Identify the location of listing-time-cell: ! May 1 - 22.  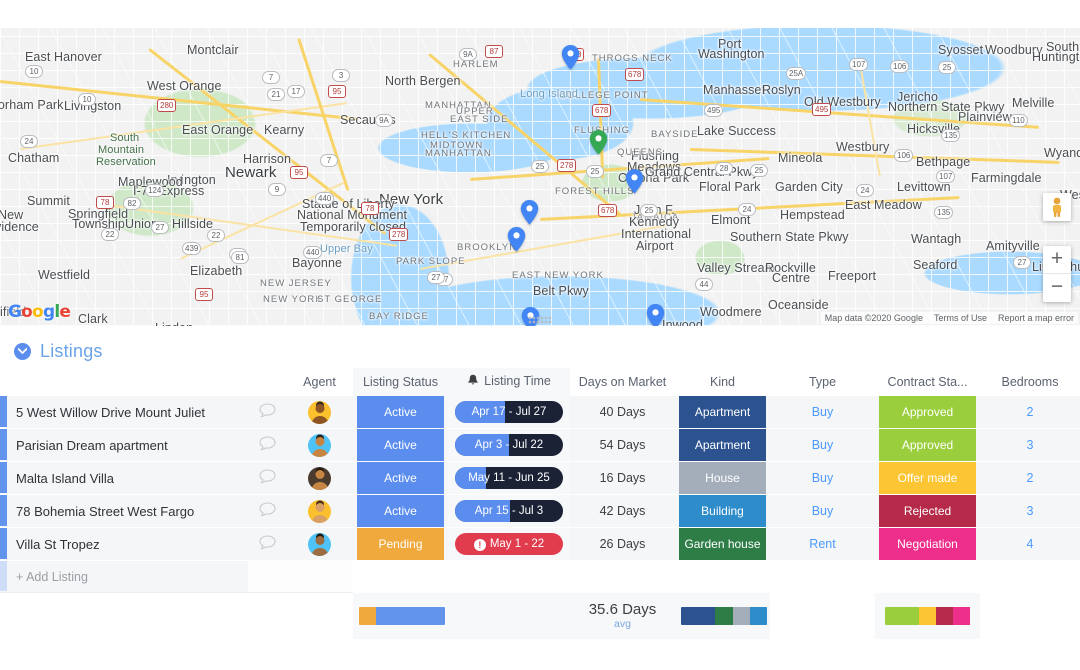
(509, 544).